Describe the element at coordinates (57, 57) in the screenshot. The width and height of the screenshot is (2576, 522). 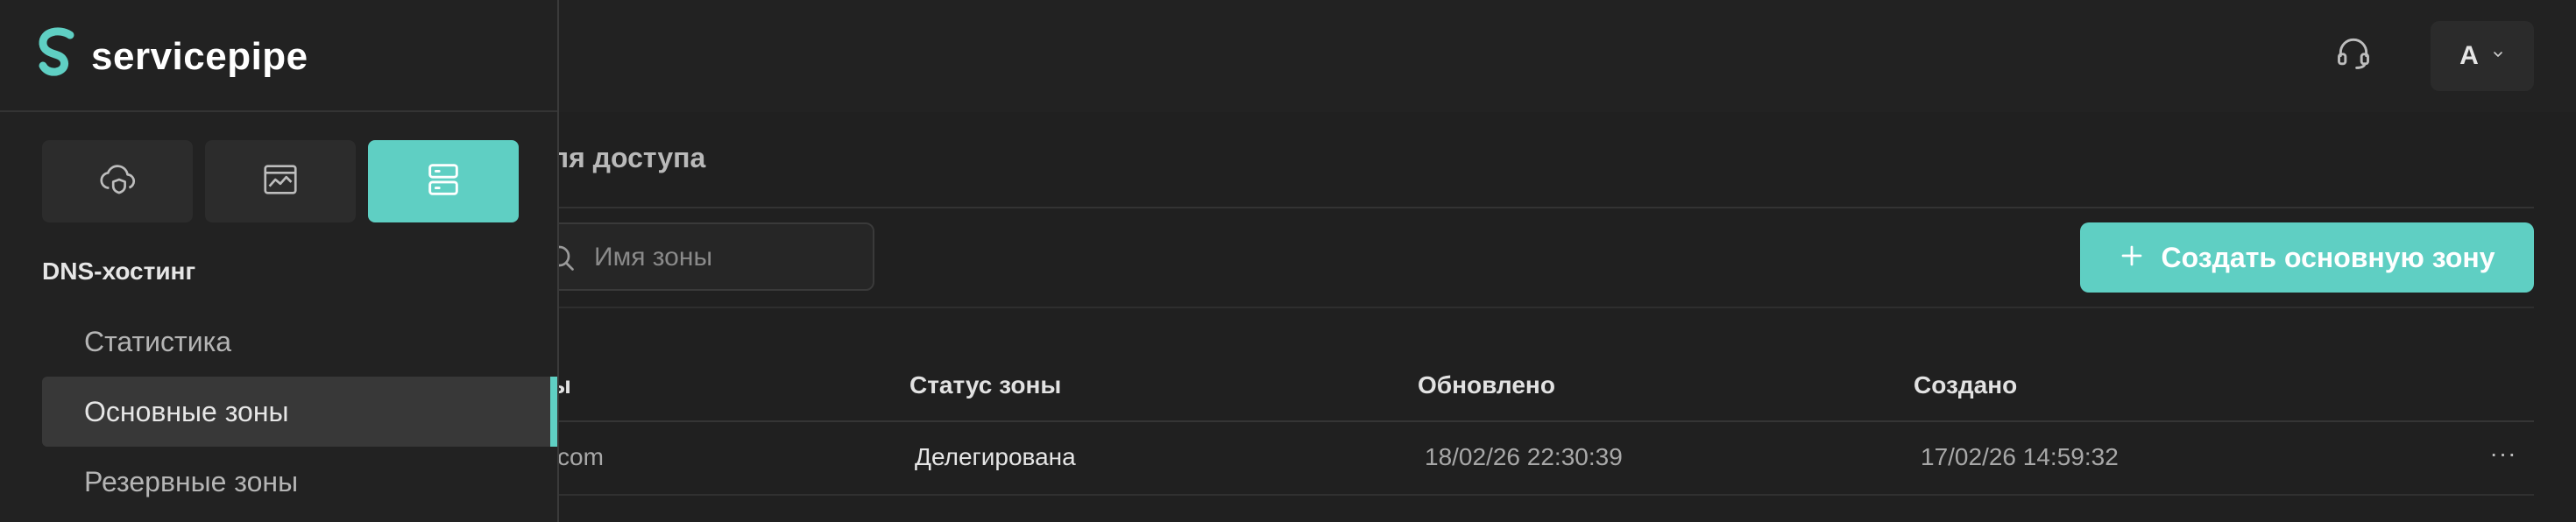
I see `servicepipe-logo-icon` at that location.